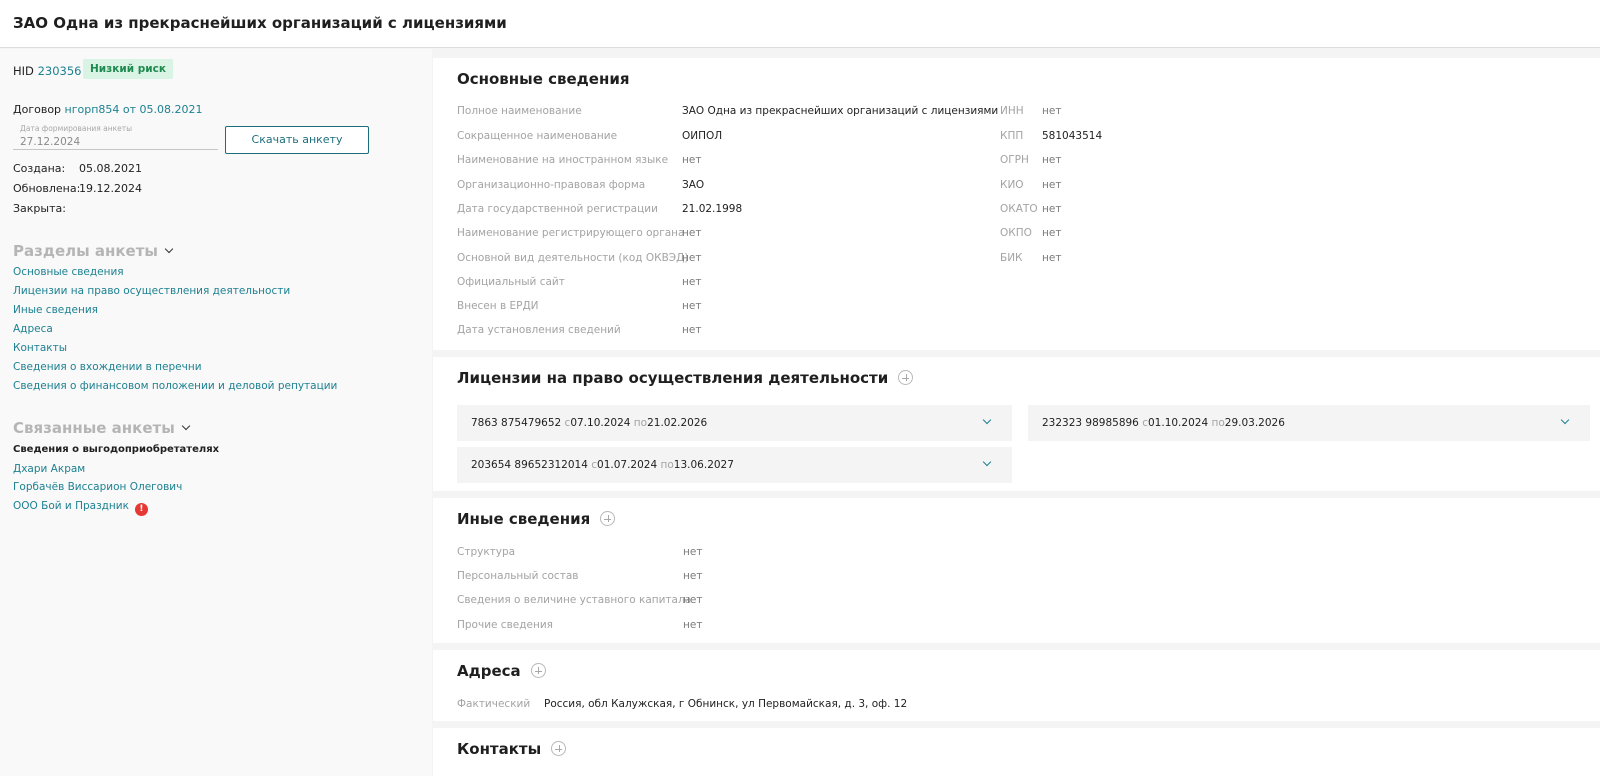 The height and width of the screenshot is (776, 1600). I want to click on contract-link: нгорп854 от 05.08.2021, so click(134, 109).